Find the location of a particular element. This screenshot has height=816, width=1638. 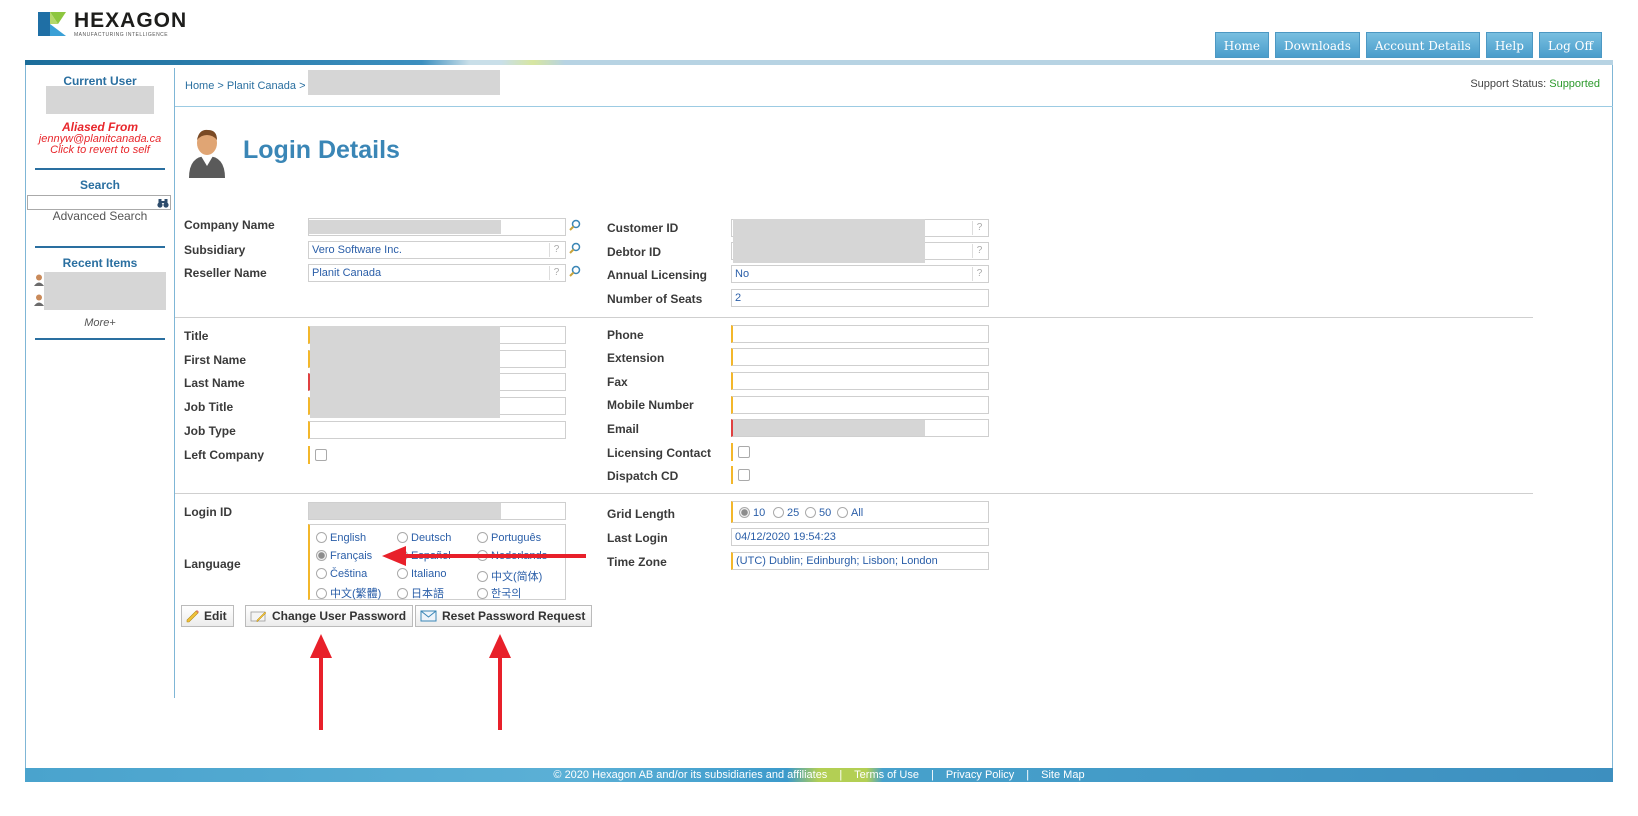

number-of-seats-field: 2 is located at coordinates (860, 298).